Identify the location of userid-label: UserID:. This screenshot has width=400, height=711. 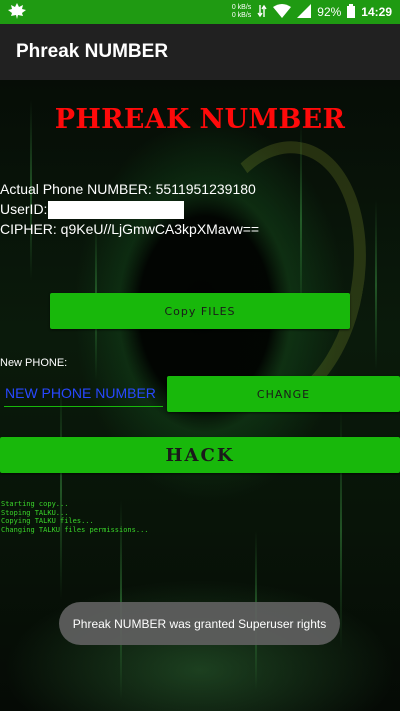
(24, 209).